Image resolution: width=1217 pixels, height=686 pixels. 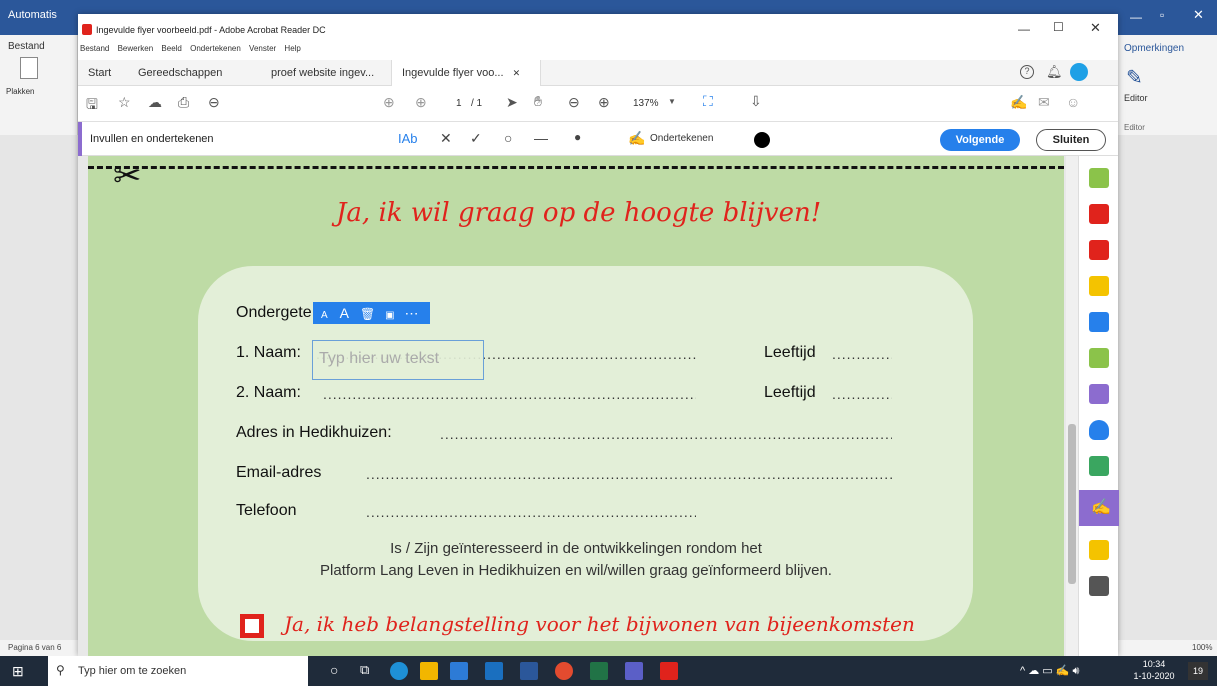 What do you see at coordinates (1099, 250) in the screenshot?
I see `edit-pdf-icon` at bounding box center [1099, 250].